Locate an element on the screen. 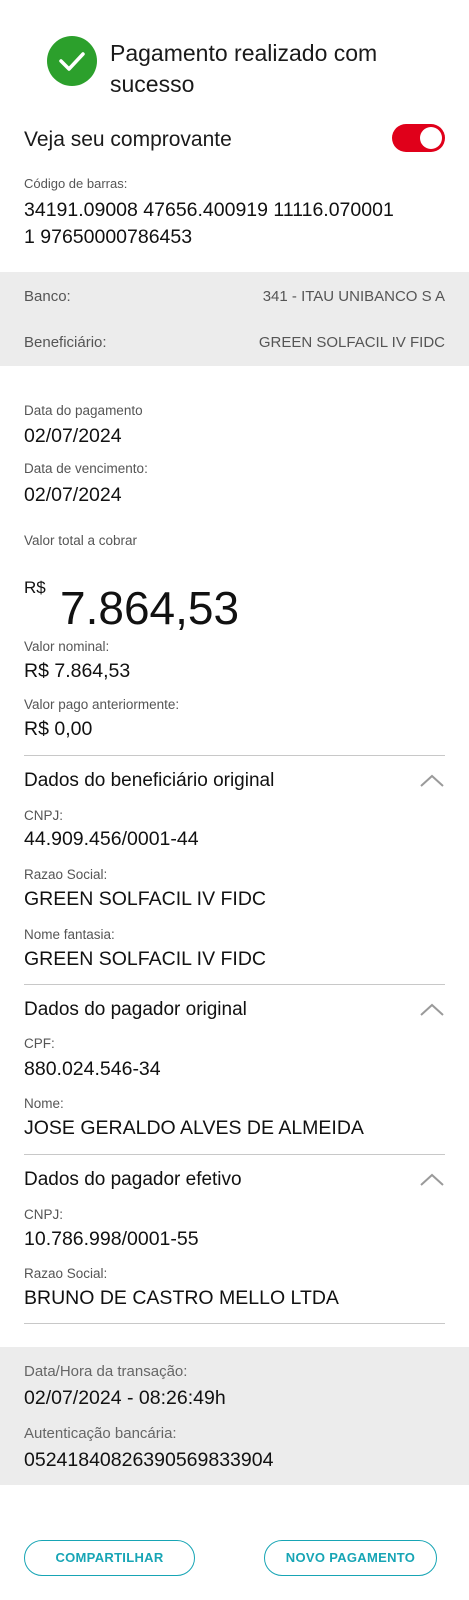 This screenshot has height=1600, width=469. bank-authentication-label: Autenticação bancária: is located at coordinates (100, 1433).